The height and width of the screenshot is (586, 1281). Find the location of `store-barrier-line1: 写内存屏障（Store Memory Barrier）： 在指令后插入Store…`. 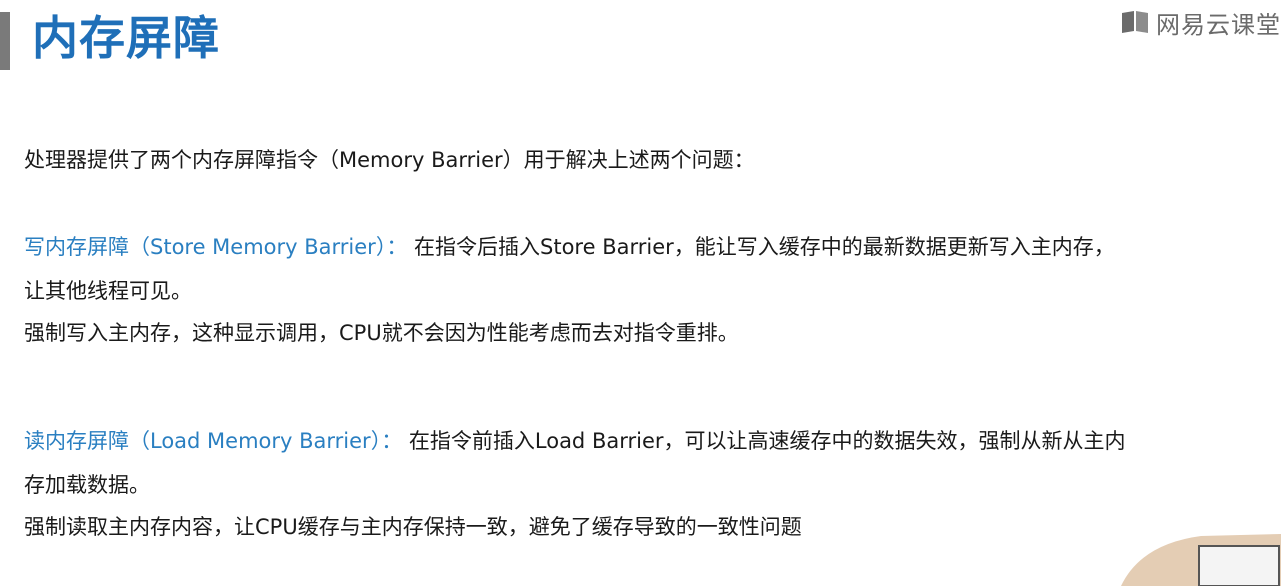

store-barrier-line1: 写内存屏障（Store Memory Barrier）： 在指令后插入Store… is located at coordinates (569, 247).